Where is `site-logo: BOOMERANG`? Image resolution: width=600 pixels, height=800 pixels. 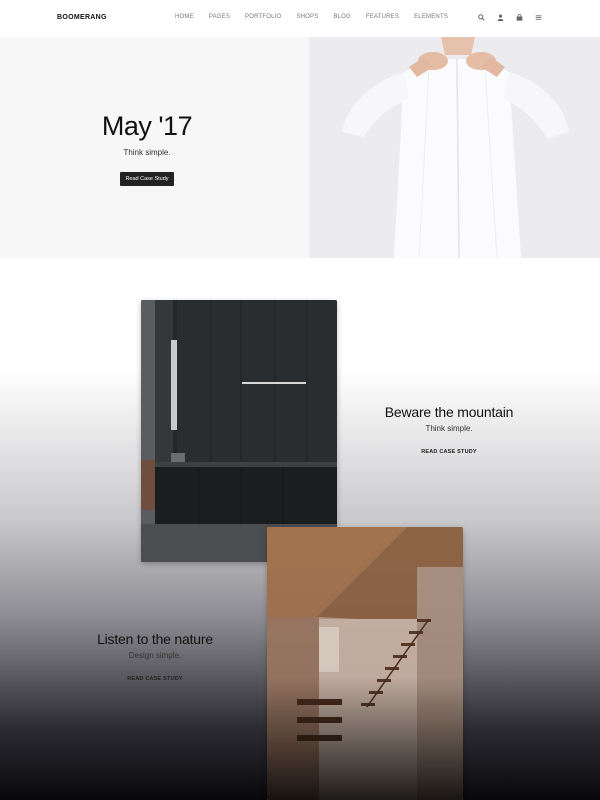
site-logo: BOOMERANG is located at coordinates (82, 17).